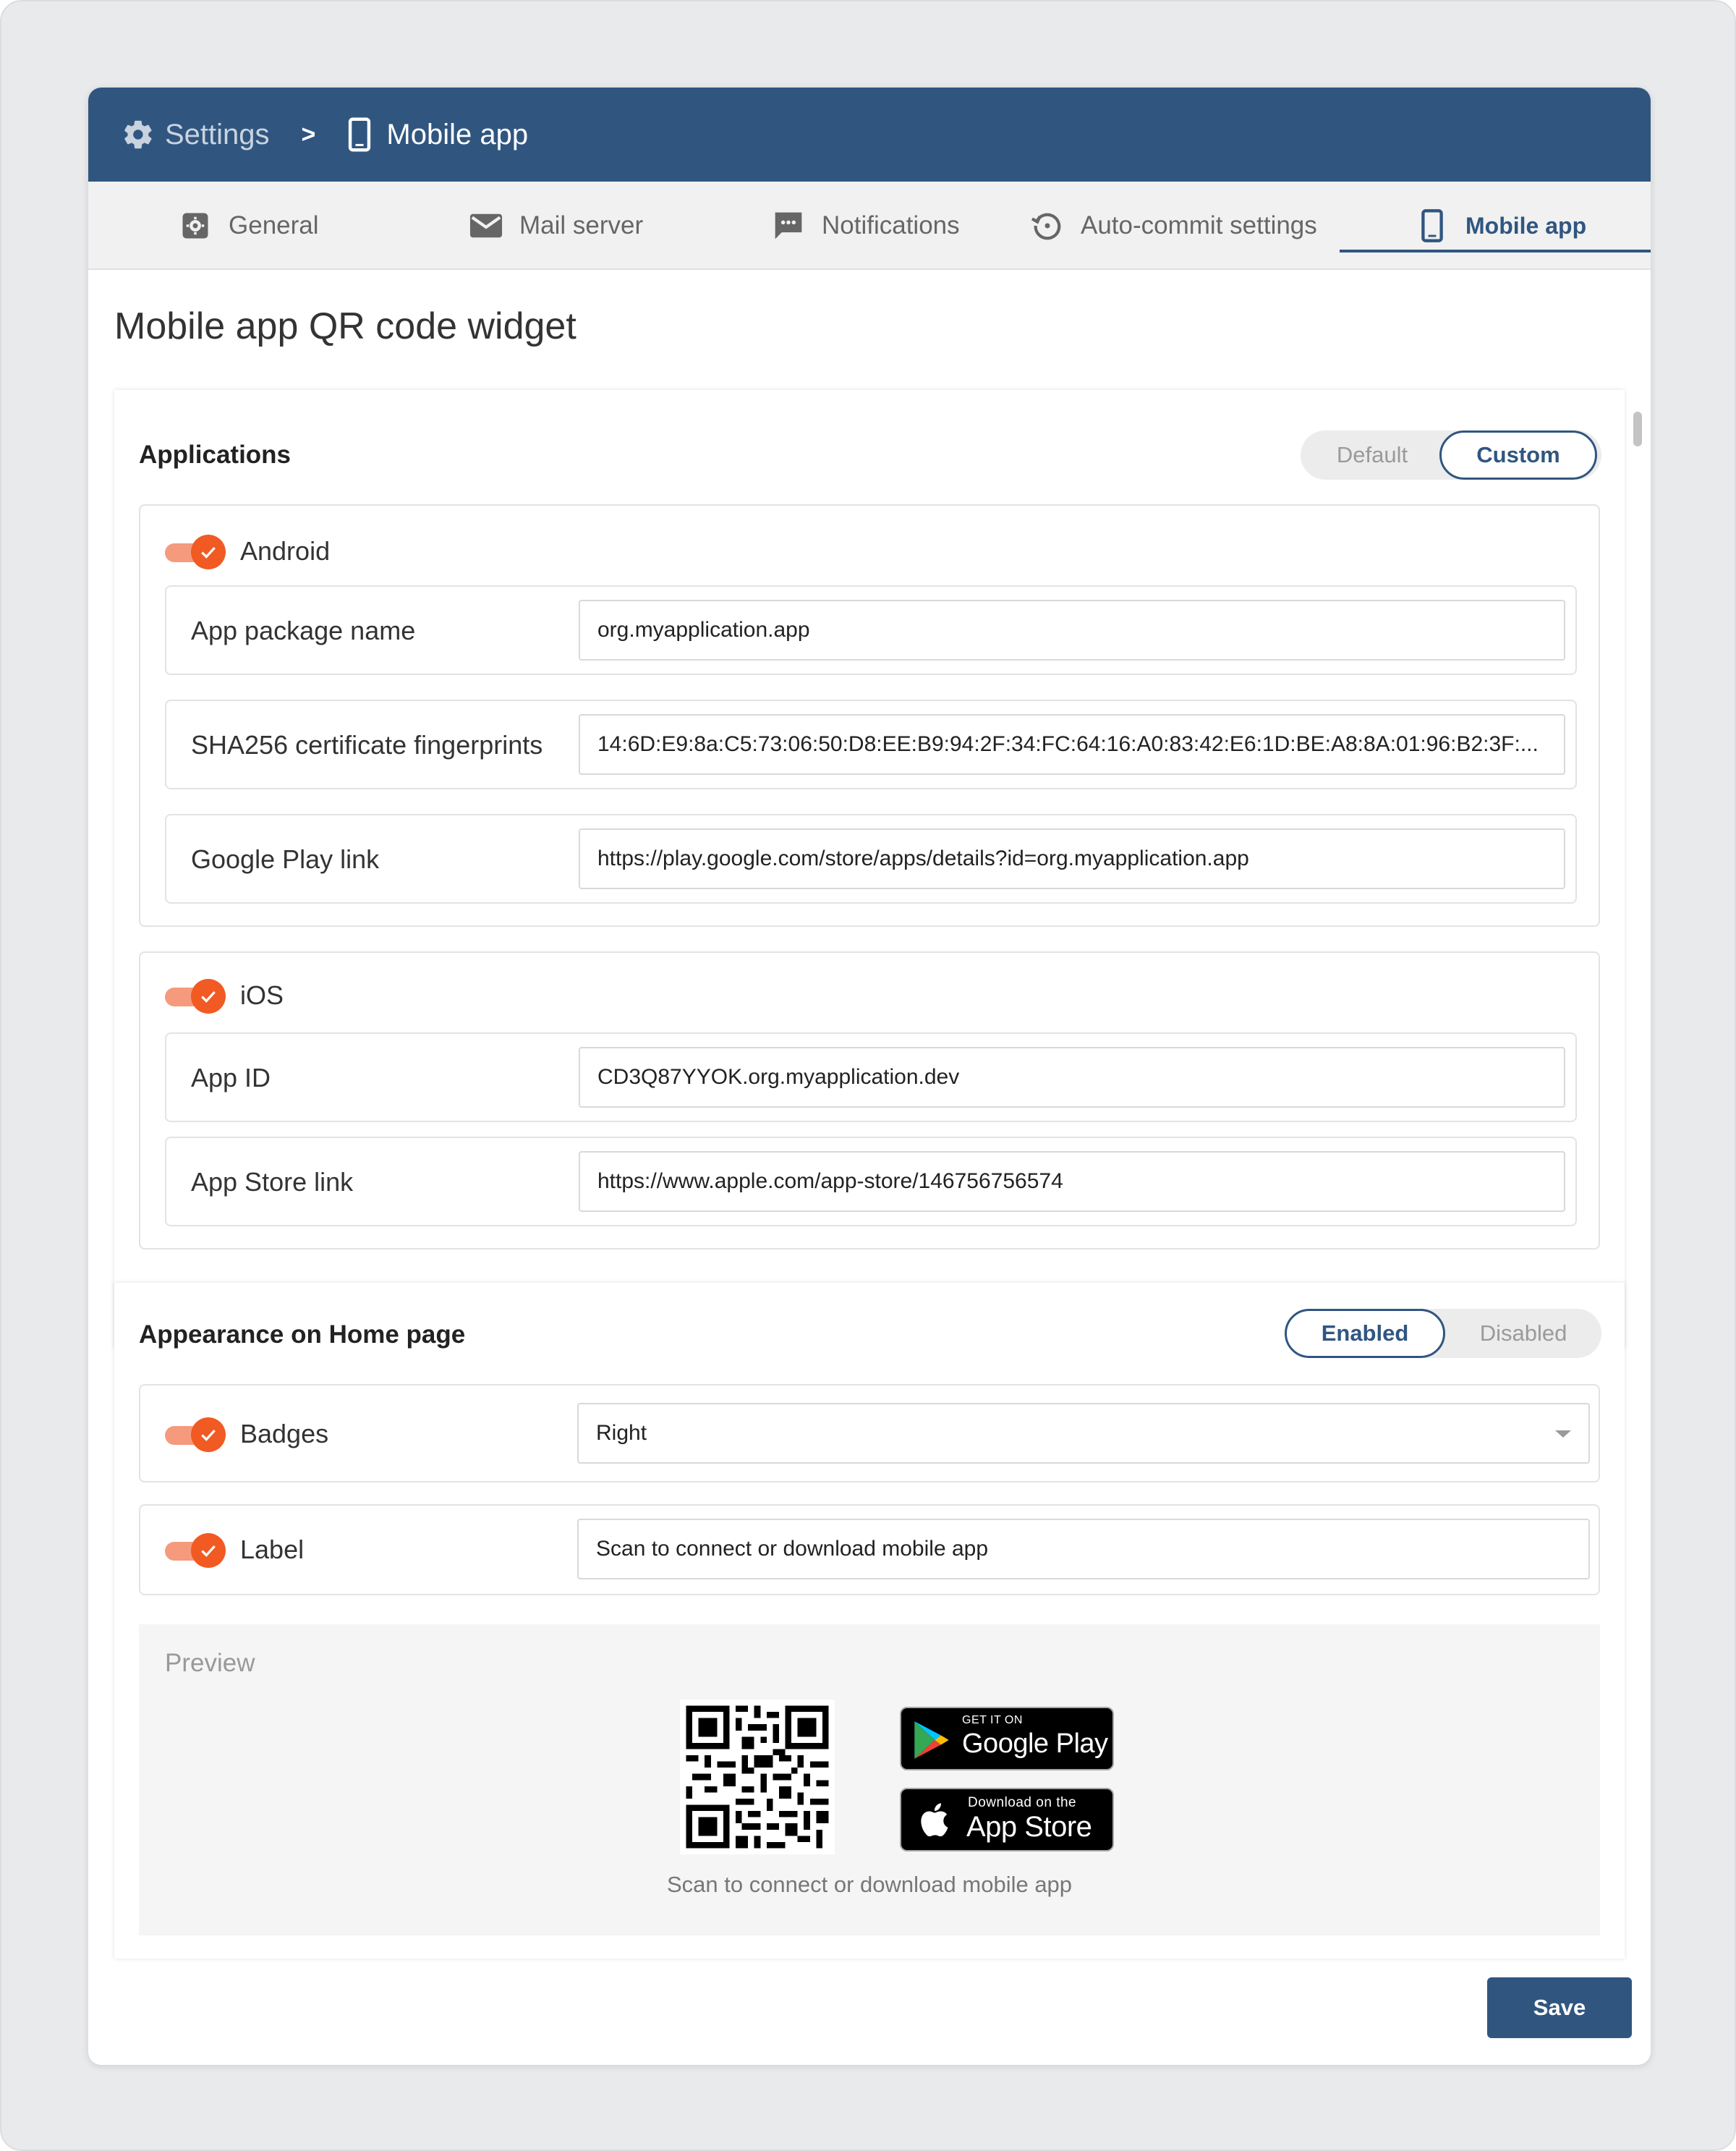  What do you see at coordinates (1518, 455) in the screenshot?
I see `mode-custom-option: Custom` at bounding box center [1518, 455].